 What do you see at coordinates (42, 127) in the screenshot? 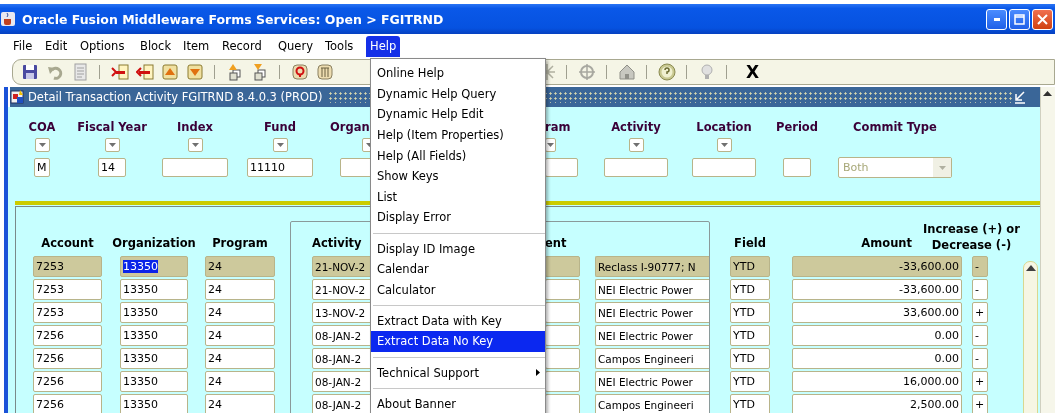
I see `field-label: COA` at bounding box center [42, 127].